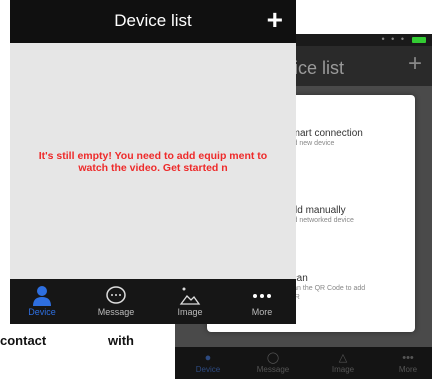  Describe the element at coordinates (262, 312) in the screenshot. I see `tab-label: More` at that location.